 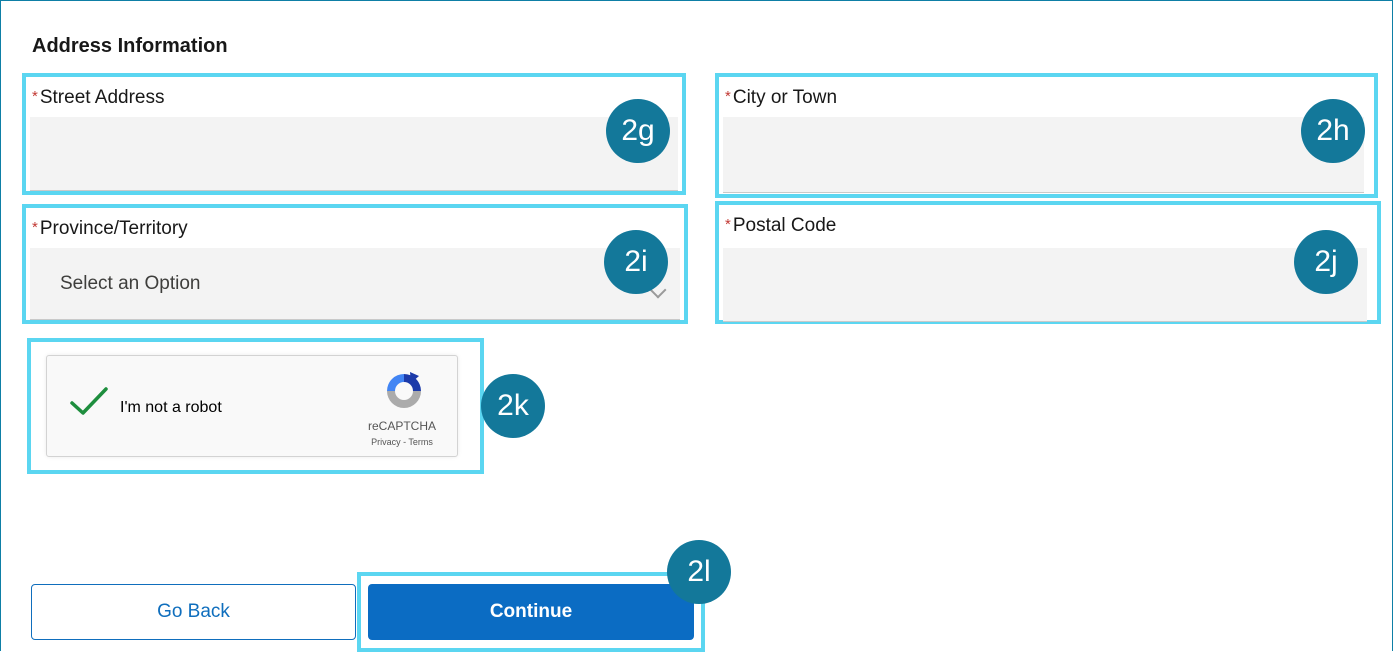 I want to click on street-address-field: * Street Address, so click(x=354, y=134).